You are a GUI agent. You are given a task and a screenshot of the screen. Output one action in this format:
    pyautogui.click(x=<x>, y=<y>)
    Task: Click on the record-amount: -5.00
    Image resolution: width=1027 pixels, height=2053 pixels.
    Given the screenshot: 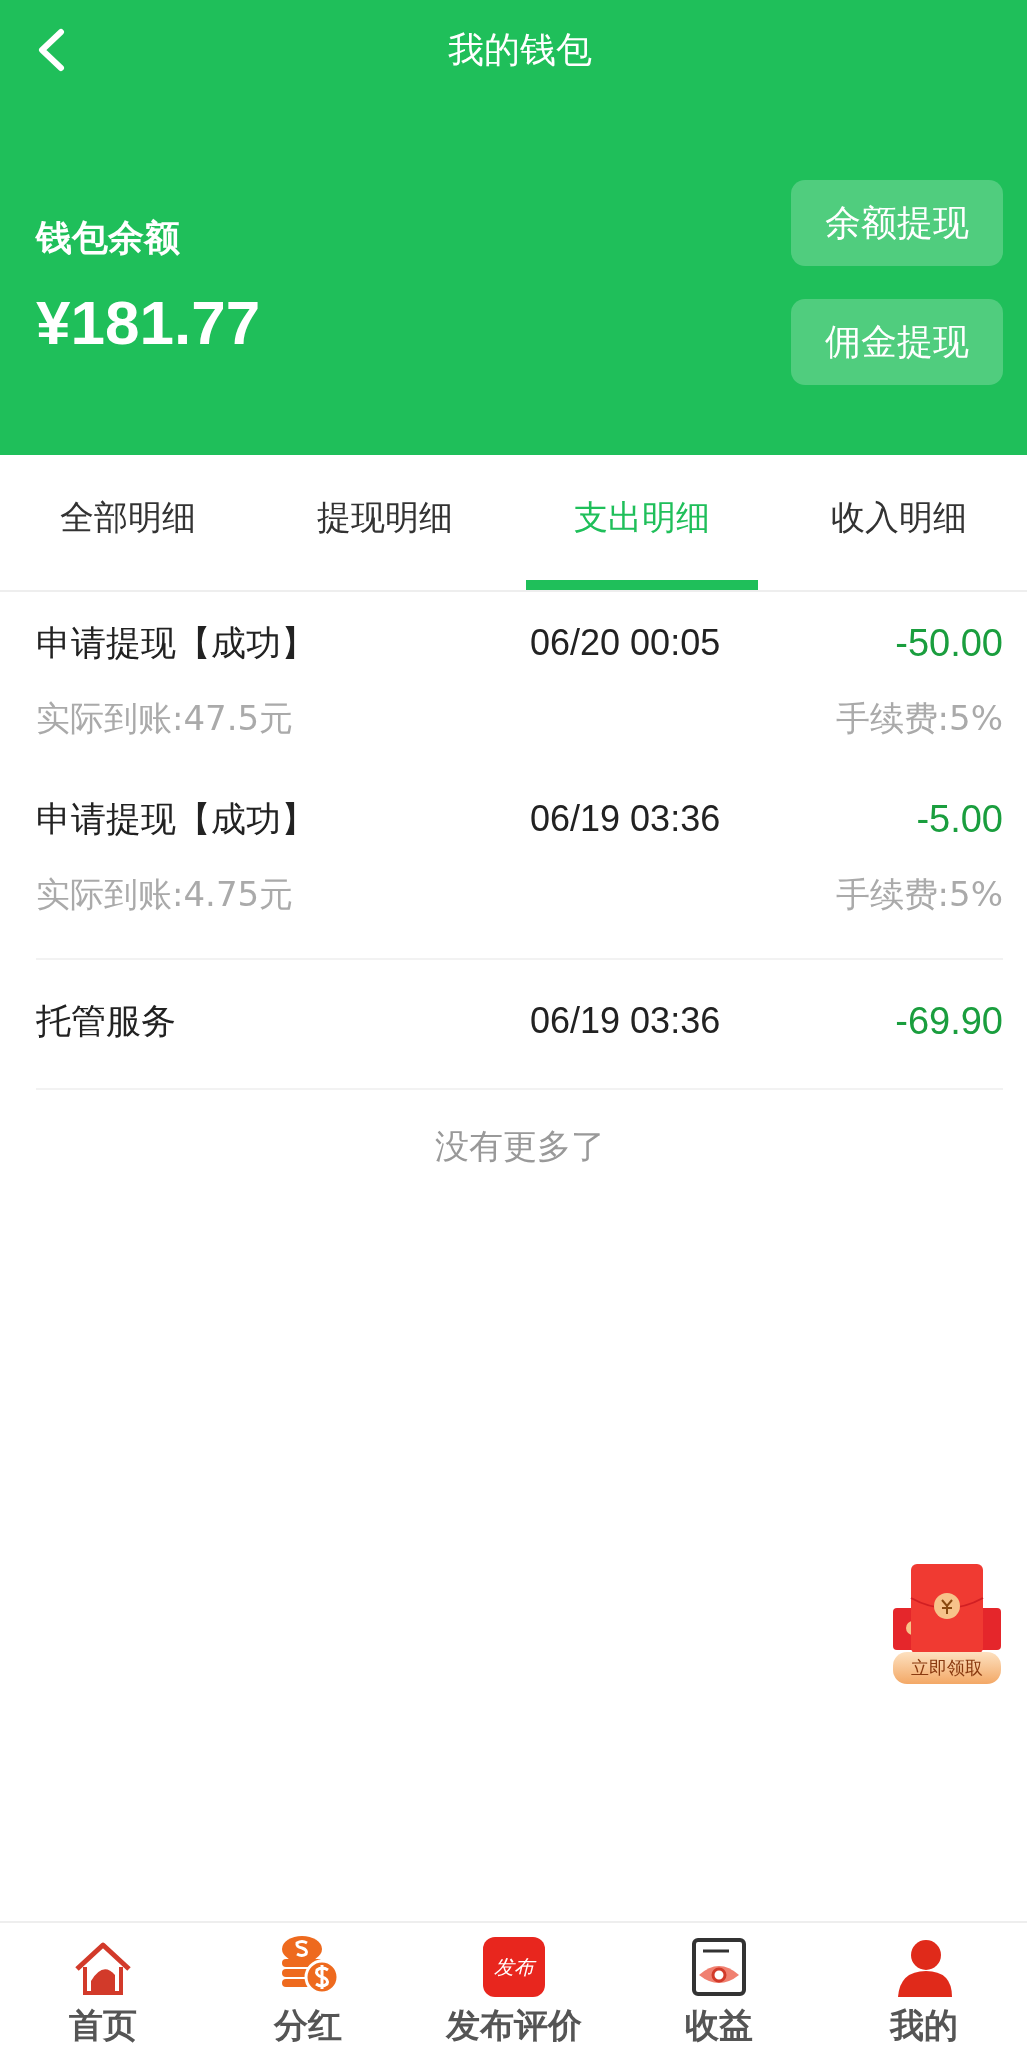 What is the action you would take?
    pyautogui.click(x=959, y=819)
    